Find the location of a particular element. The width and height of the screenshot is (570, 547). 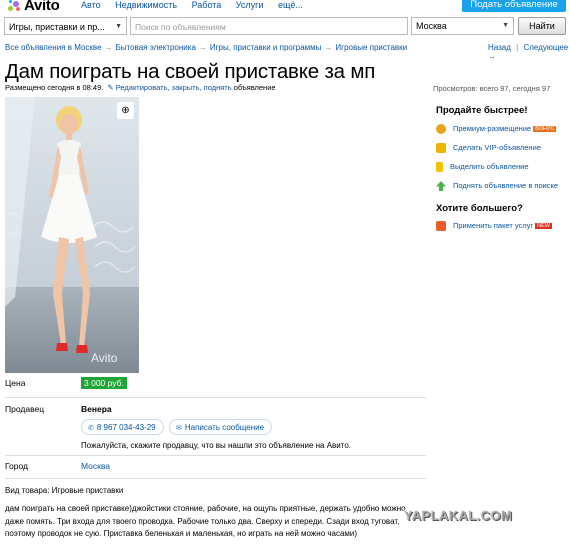

write-message-button: ✉ Написать сообщение is located at coordinates (221, 427).